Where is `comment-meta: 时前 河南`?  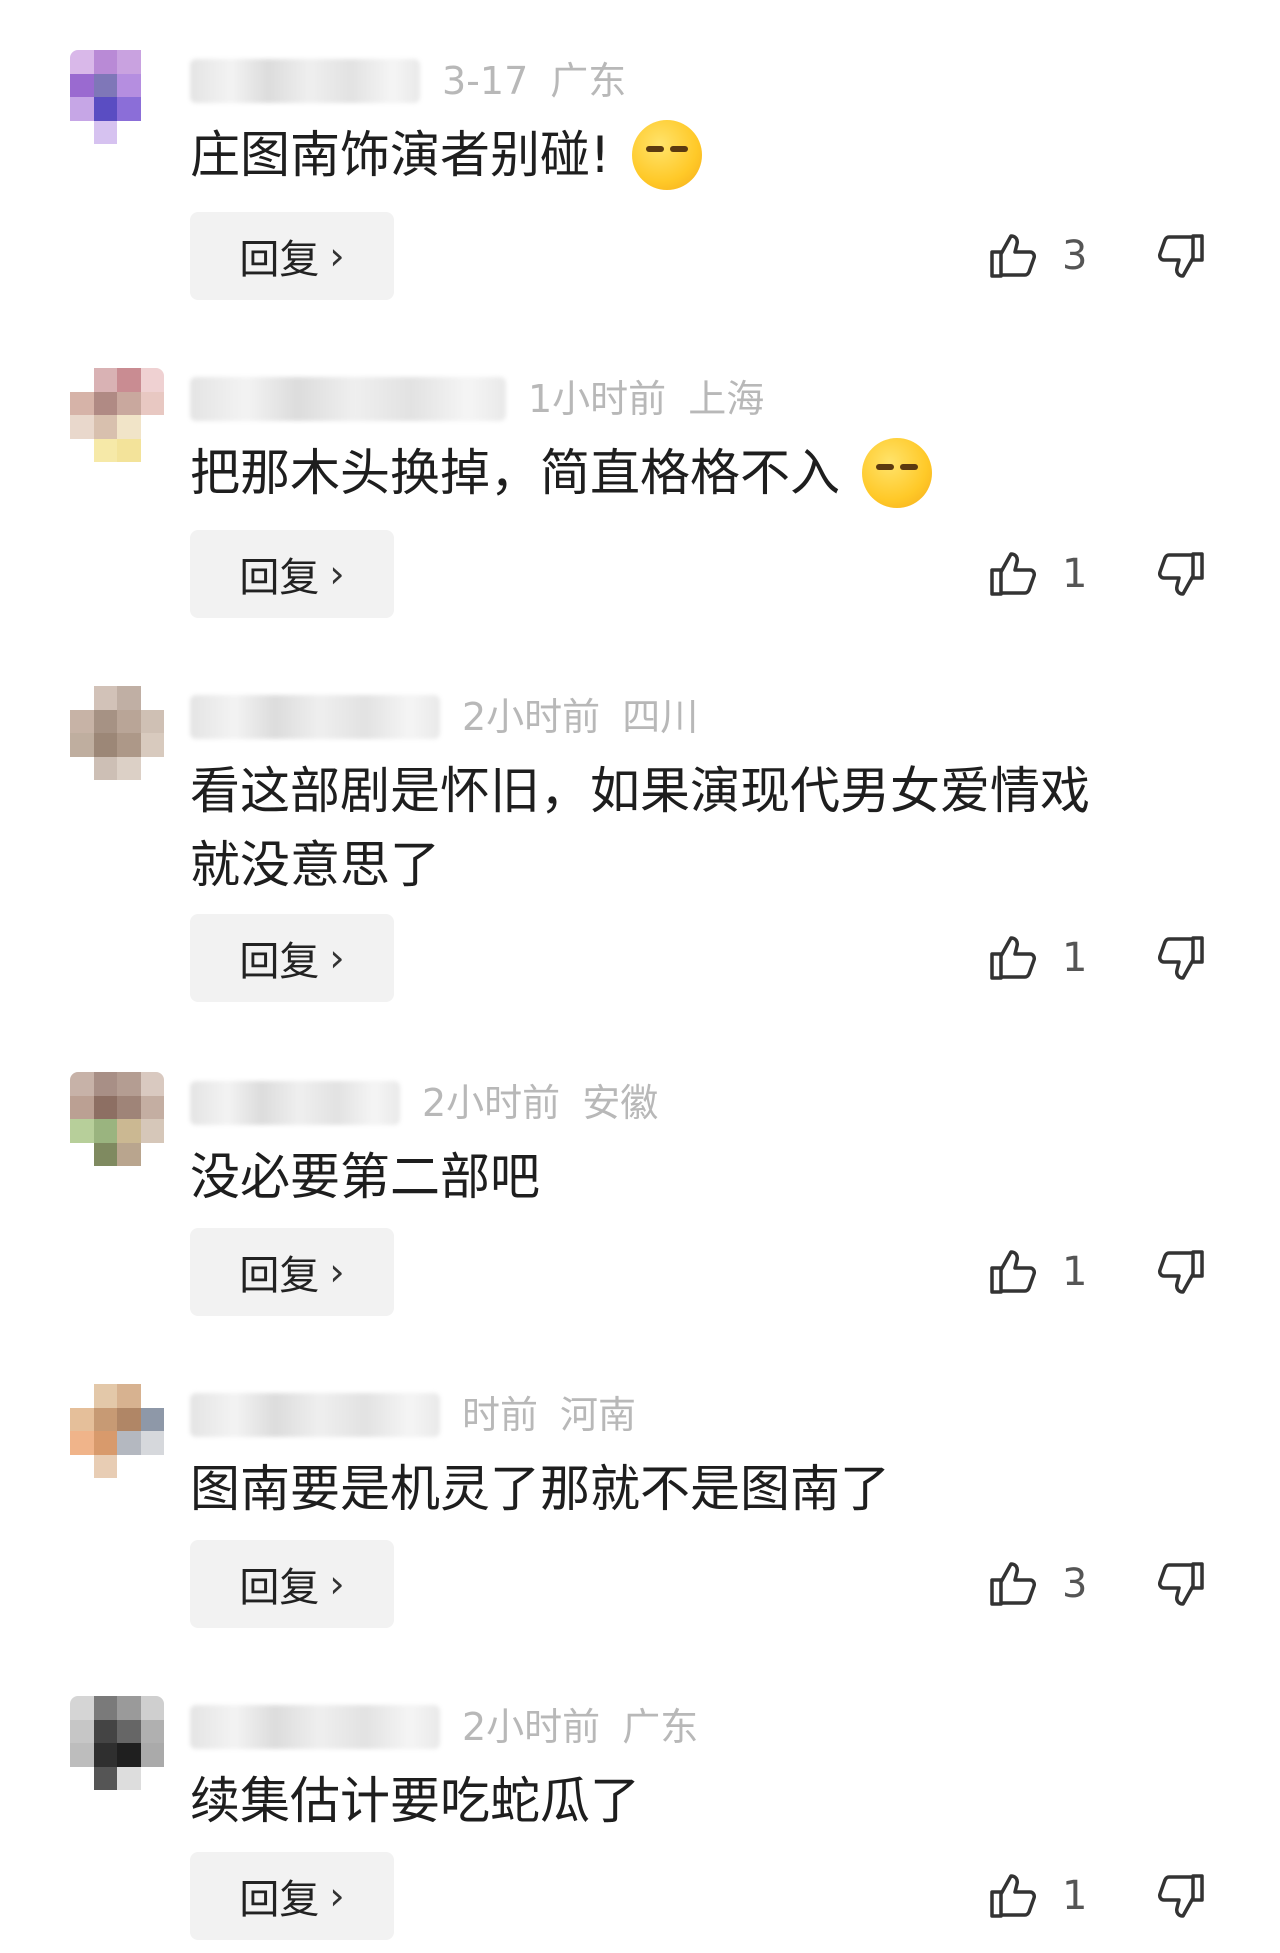
comment-meta: 时前 河南 is located at coordinates (413, 1415).